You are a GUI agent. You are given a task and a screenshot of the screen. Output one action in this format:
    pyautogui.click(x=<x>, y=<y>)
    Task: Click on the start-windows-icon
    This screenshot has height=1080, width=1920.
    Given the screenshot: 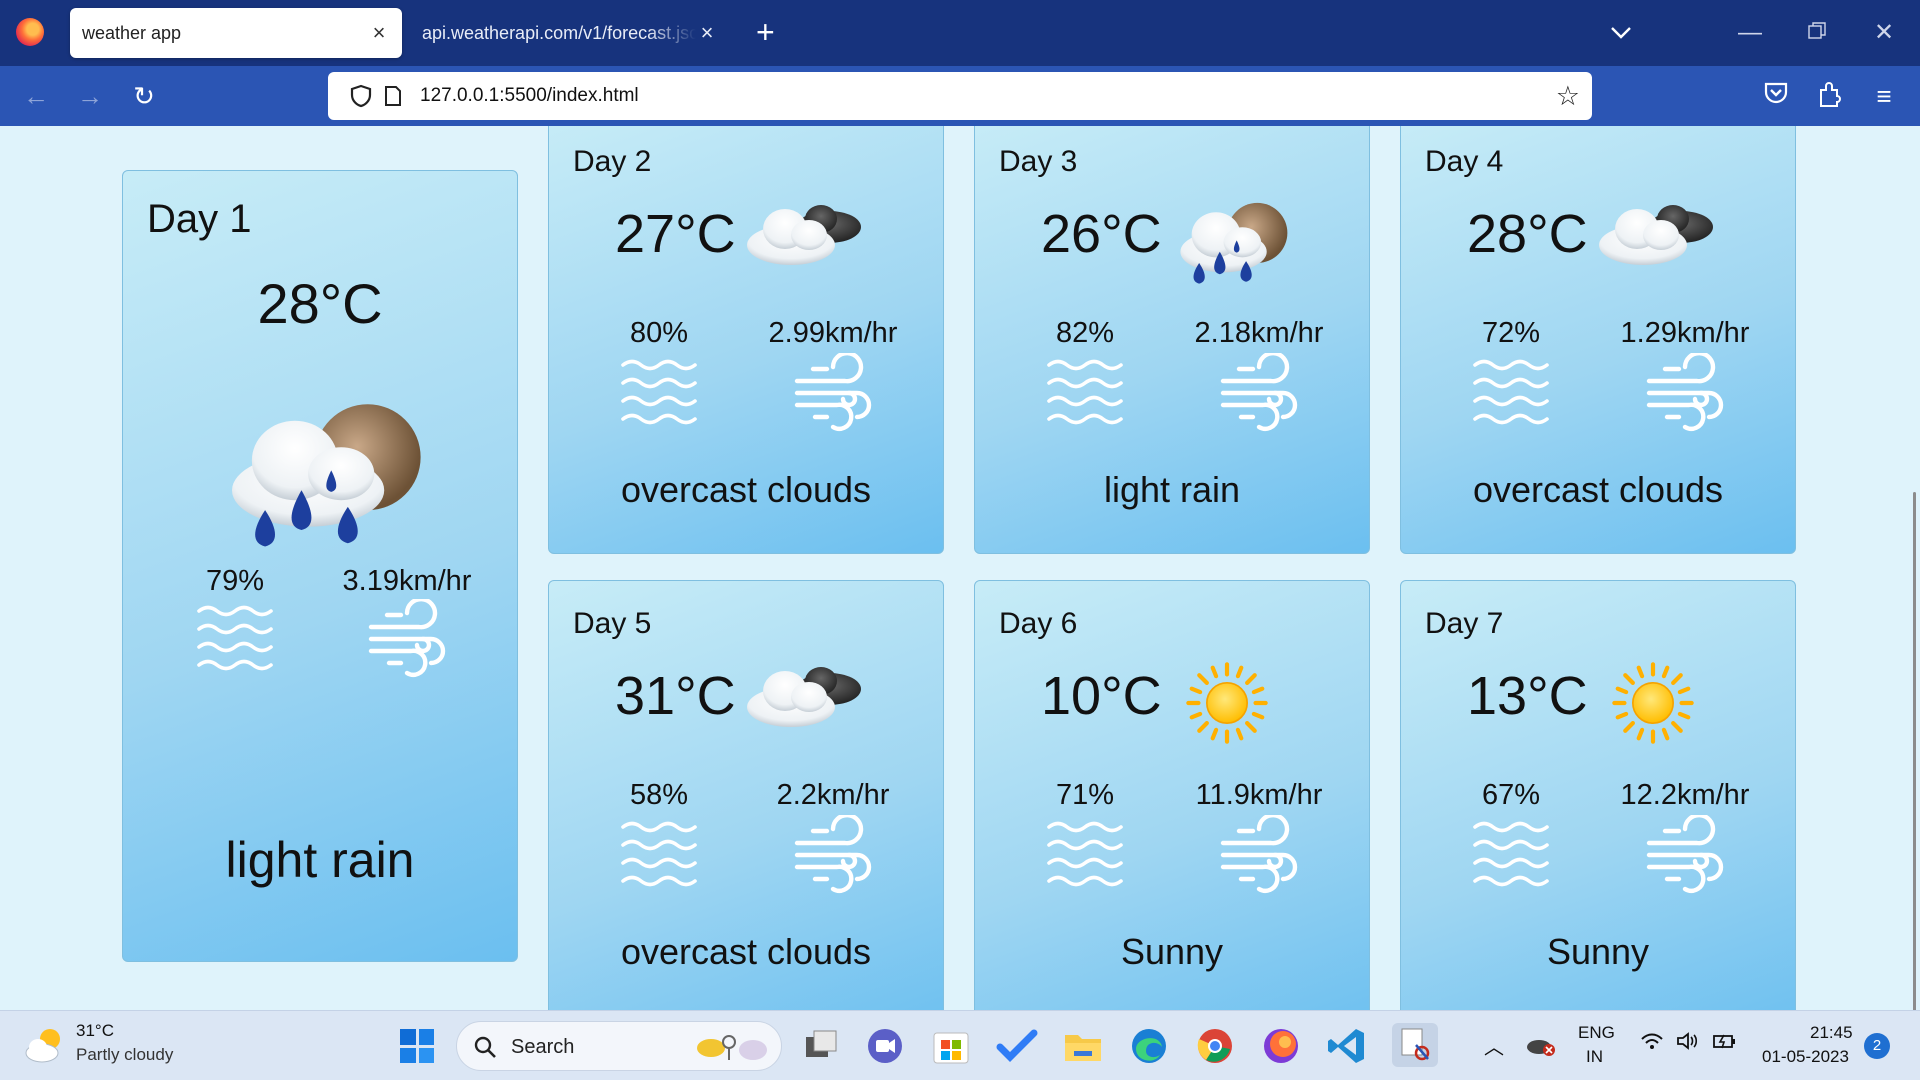 What is the action you would take?
    pyautogui.click(x=417, y=1046)
    